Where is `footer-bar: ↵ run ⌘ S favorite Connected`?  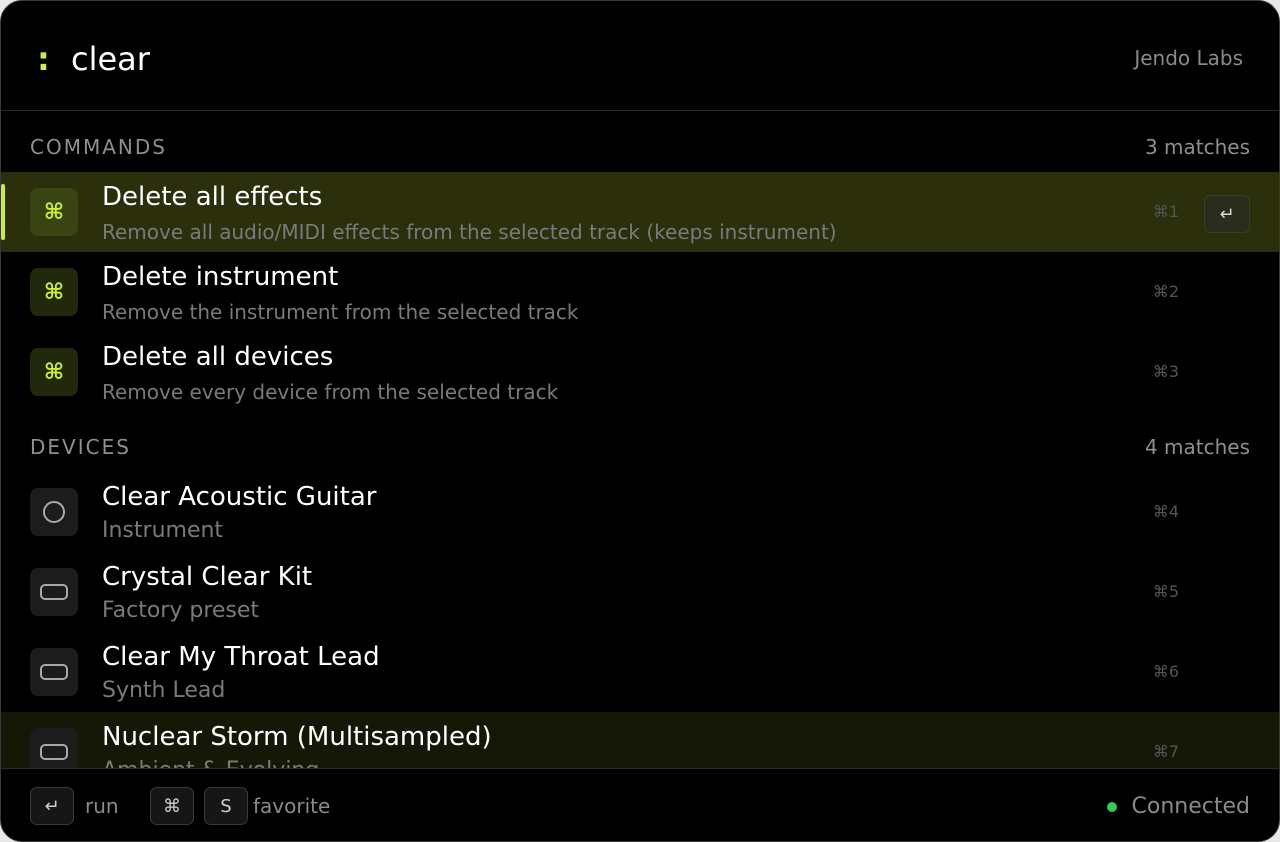 footer-bar: ↵ run ⌘ S favorite Connected is located at coordinates (640, 804).